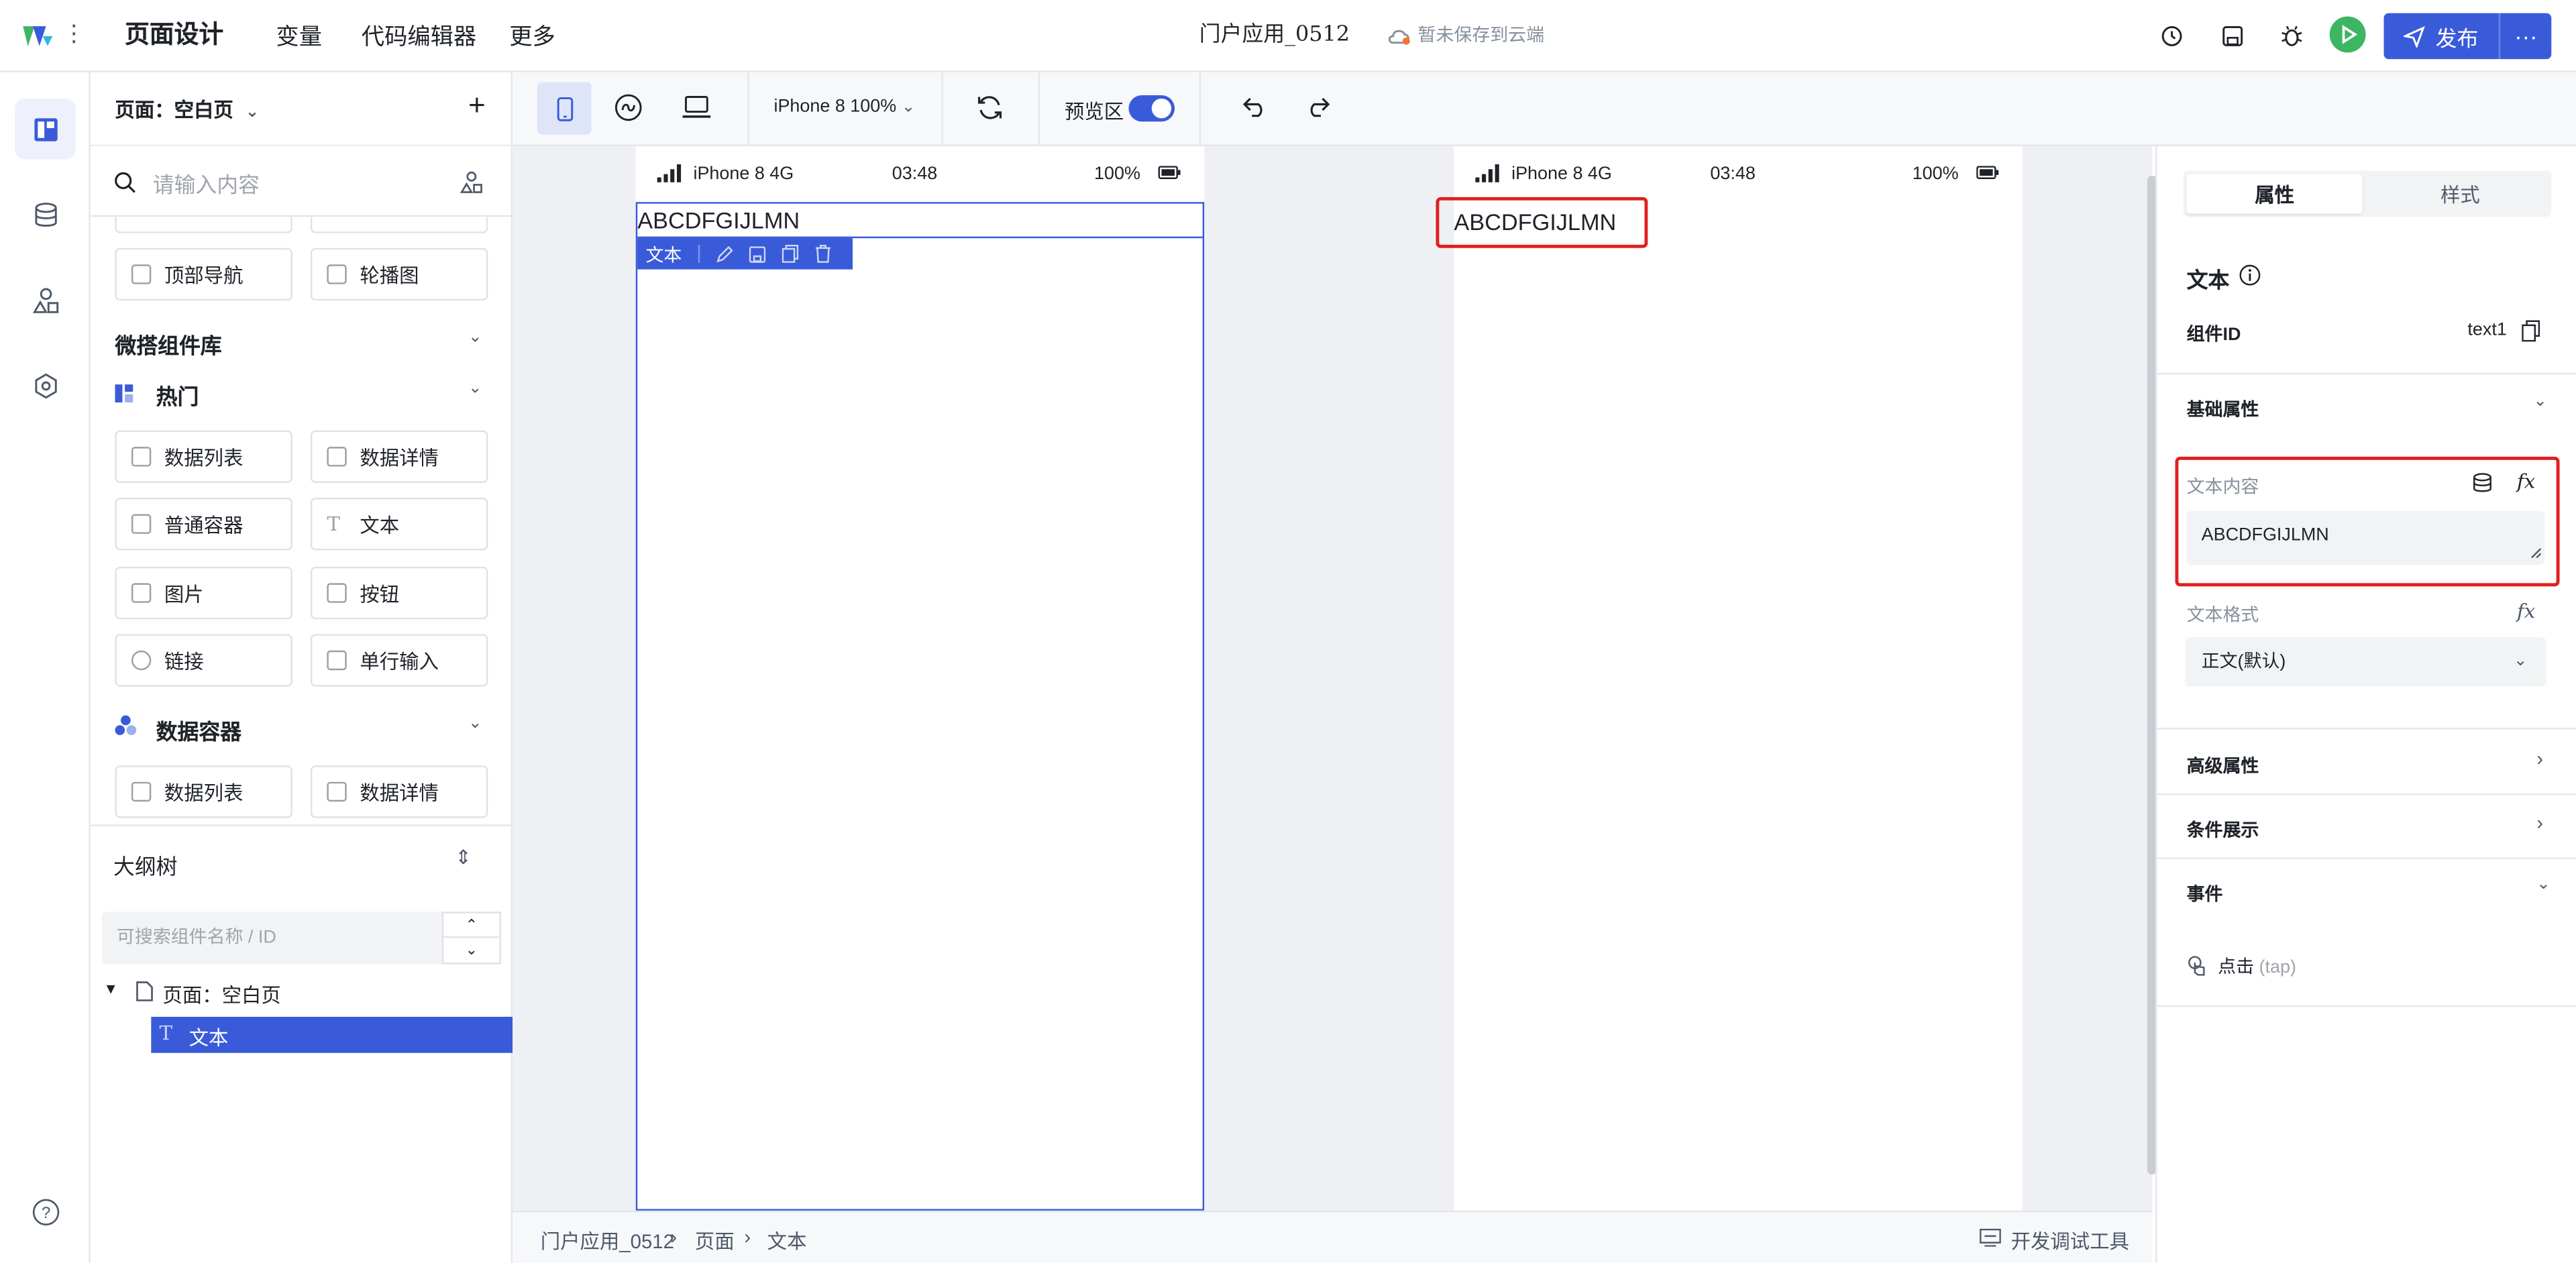 The height and width of the screenshot is (1263, 2576). Describe the element at coordinates (221, 995) in the screenshot. I see `tree-node-page: 页面：空白页` at that location.